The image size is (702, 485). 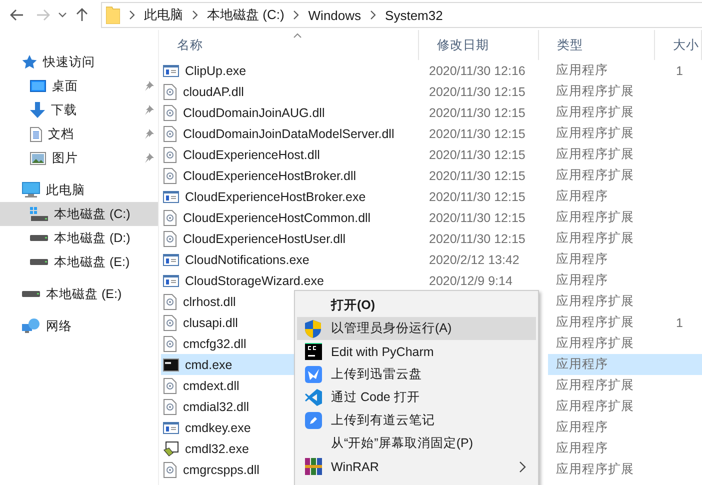 What do you see at coordinates (254, 113) in the screenshot?
I see `file-name: CloudDomainJoinAUG.dll` at bounding box center [254, 113].